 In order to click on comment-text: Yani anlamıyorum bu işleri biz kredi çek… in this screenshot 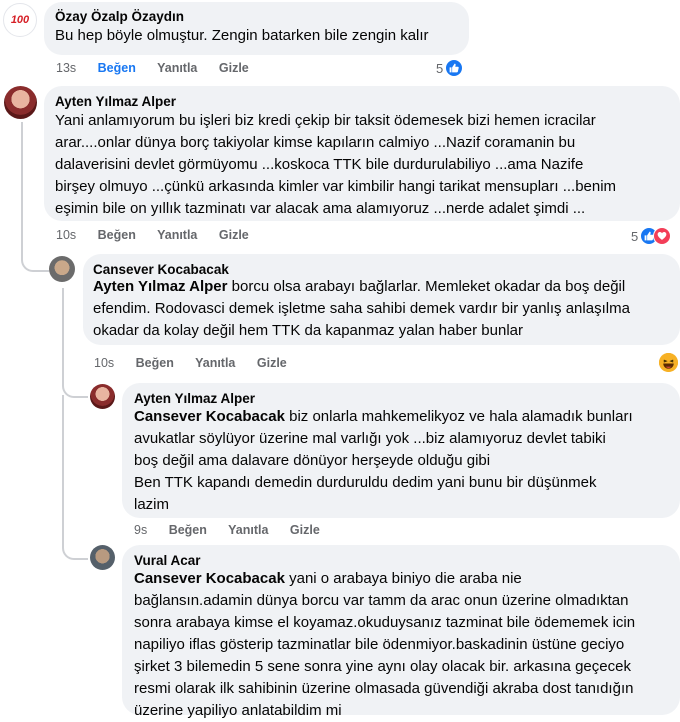, I will do `click(365, 165)`.